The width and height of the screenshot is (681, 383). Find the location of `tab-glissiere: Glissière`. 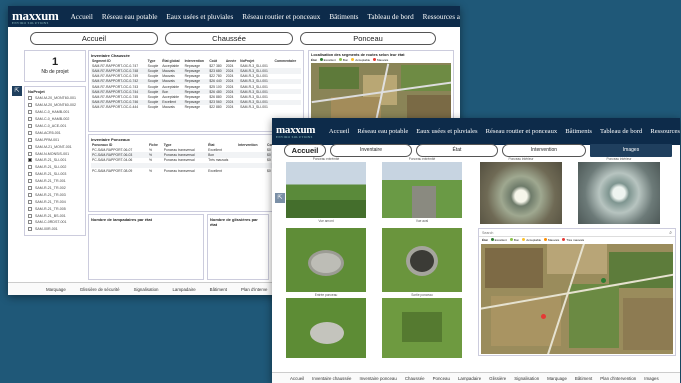

tab-glissiere: Glissière is located at coordinates (497, 378).